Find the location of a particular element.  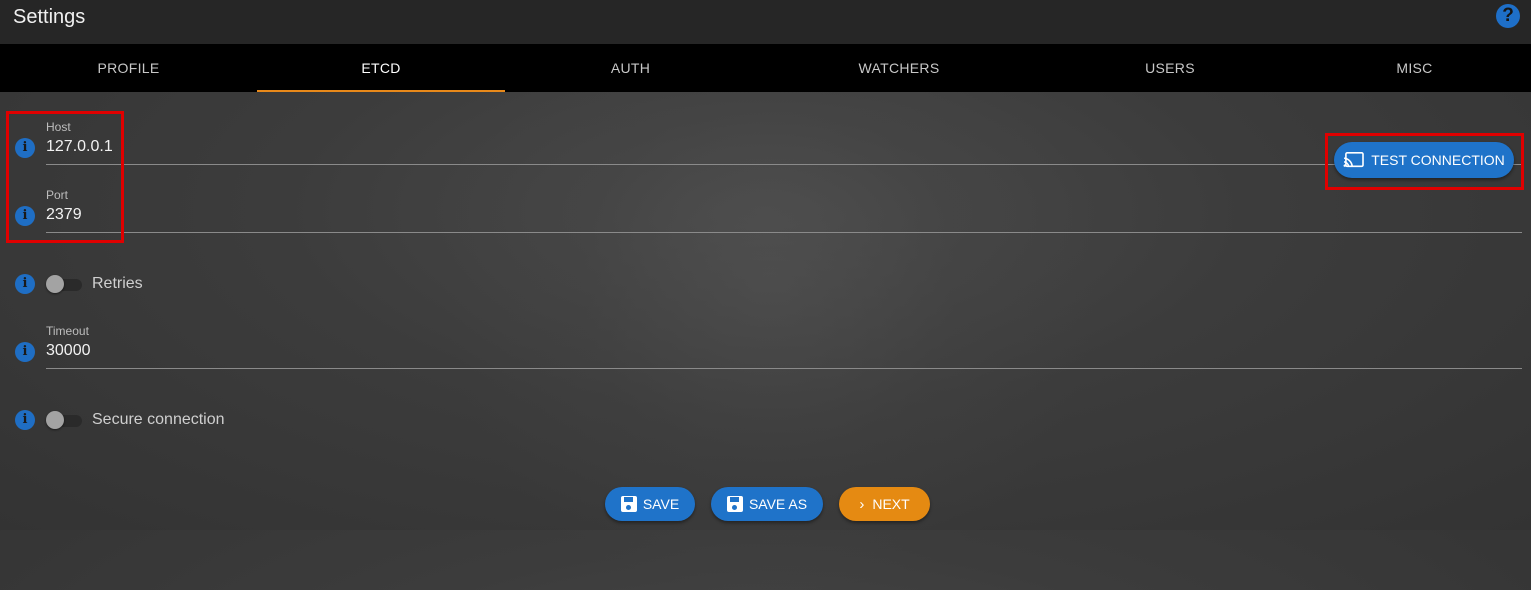

tab-auth: AUTH is located at coordinates (630, 68).